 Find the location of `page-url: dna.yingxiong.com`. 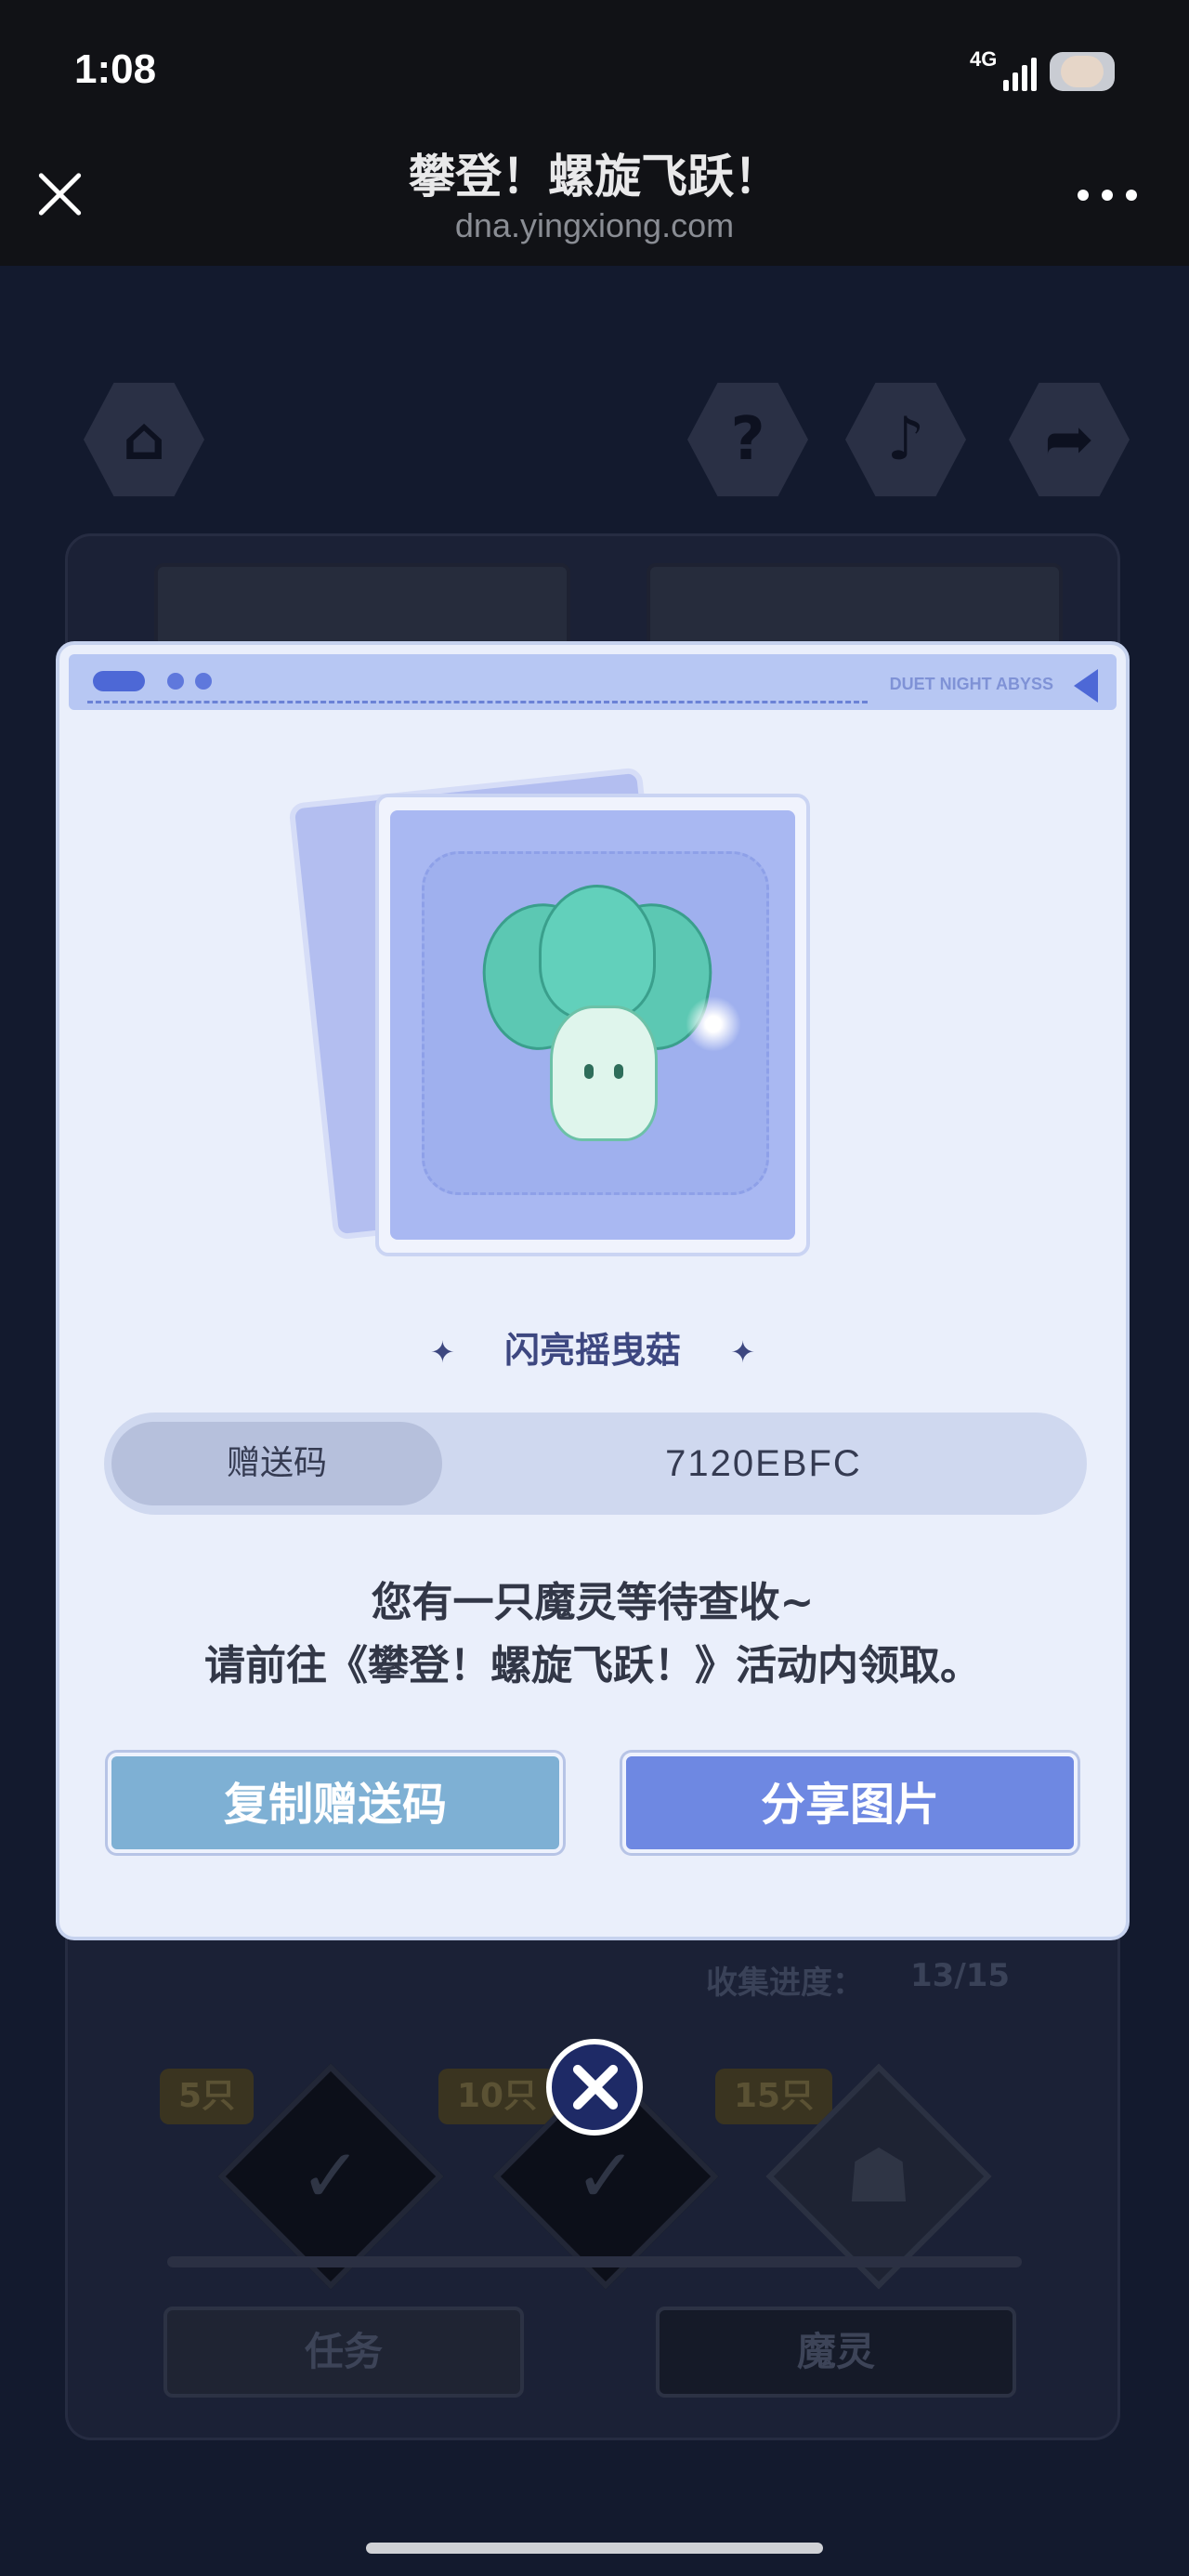

page-url: dna.yingxiong.com is located at coordinates (594, 225).